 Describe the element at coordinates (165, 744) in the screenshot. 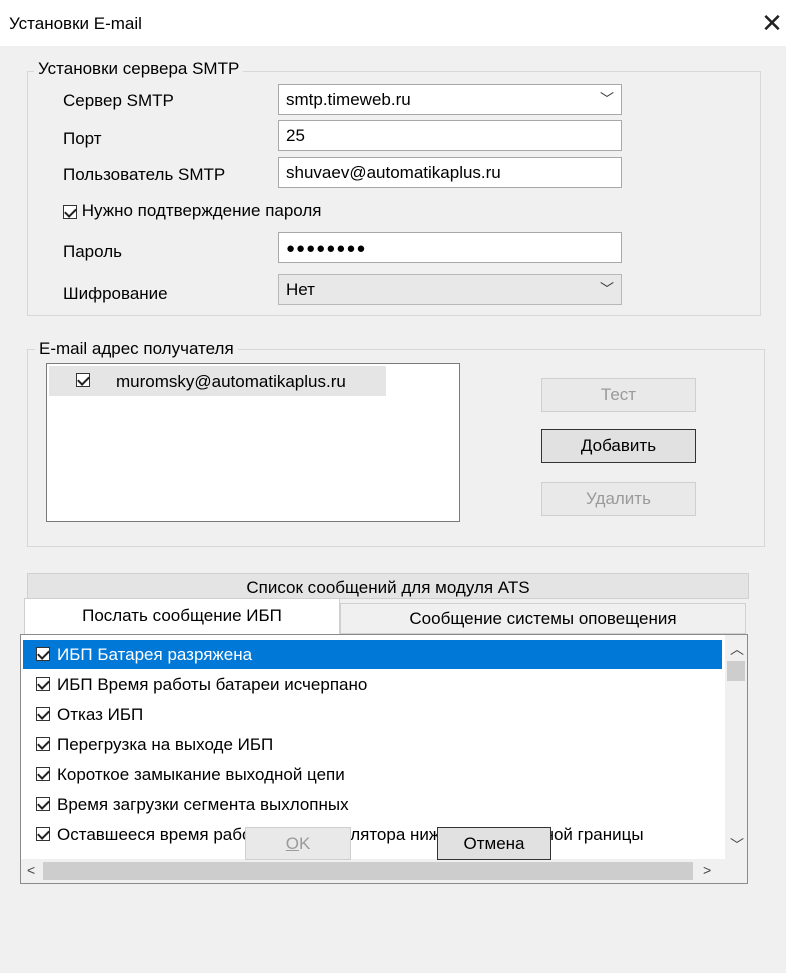

I see `message-label: Перегрузка на выходе ИБП` at that location.